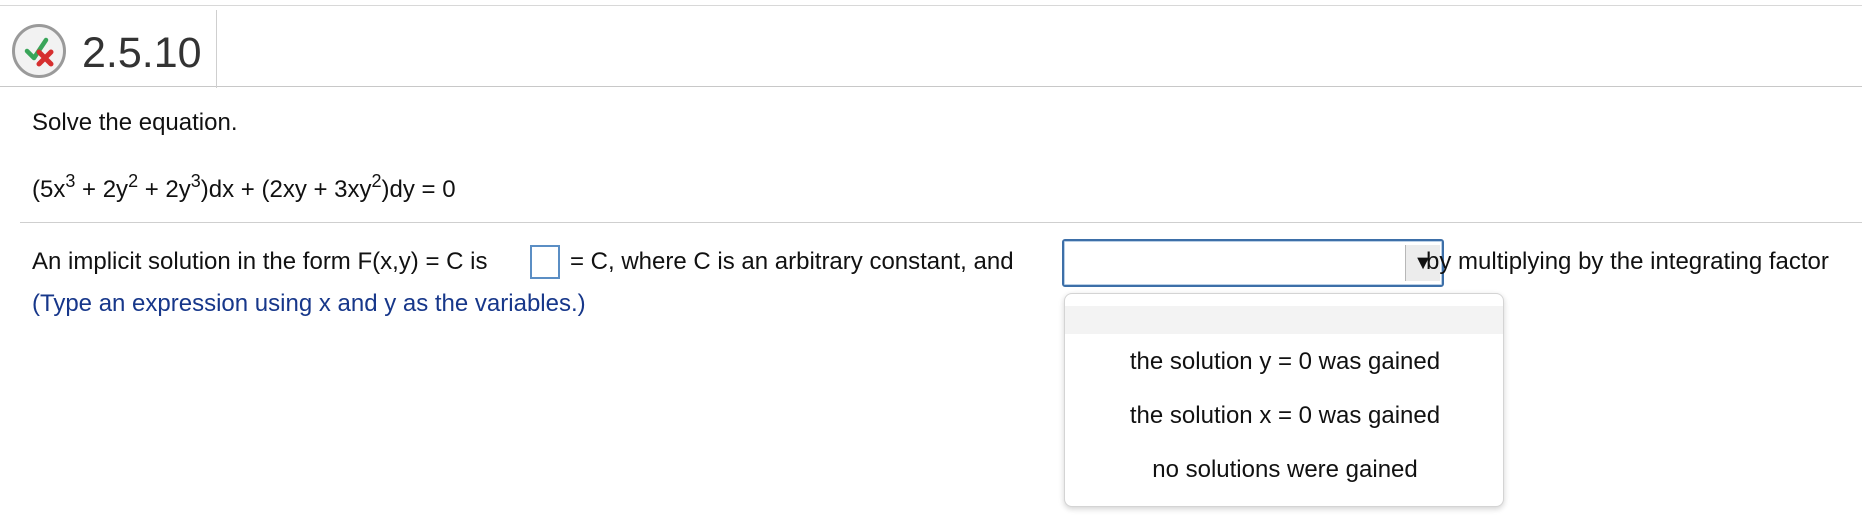 The image size is (1862, 522). Describe the element at coordinates (1284, 416) in the screenshot. I see `dropdown-option-x-gained: the solution x = 0 was gained` at that location.